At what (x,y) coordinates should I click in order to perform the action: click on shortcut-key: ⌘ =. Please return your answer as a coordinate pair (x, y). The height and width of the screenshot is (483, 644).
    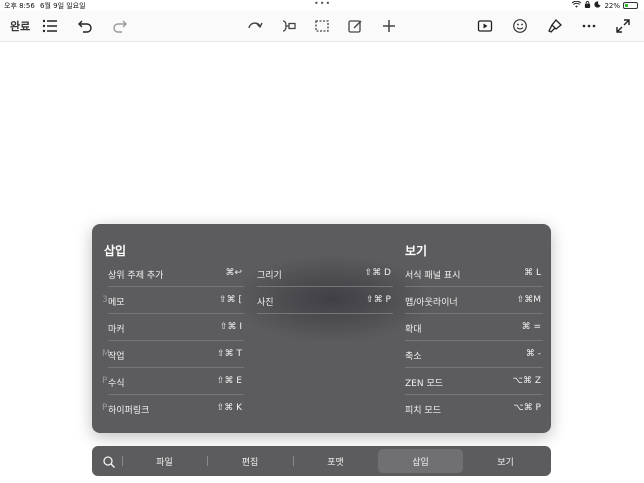
    Looking at the image, I should click on (531, 327).